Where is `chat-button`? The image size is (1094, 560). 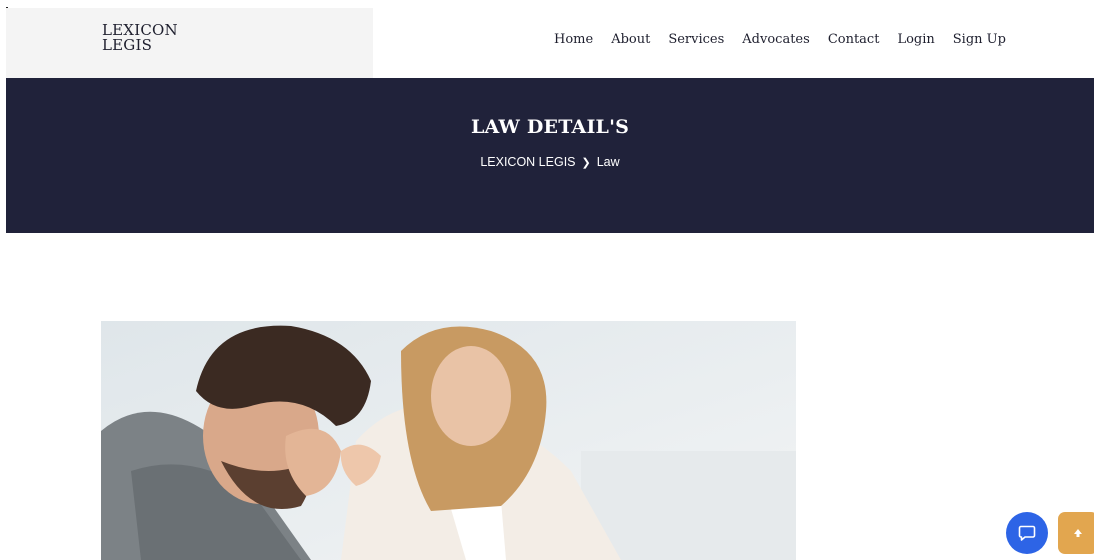 chat-button is located at coordinates (1027, 533).